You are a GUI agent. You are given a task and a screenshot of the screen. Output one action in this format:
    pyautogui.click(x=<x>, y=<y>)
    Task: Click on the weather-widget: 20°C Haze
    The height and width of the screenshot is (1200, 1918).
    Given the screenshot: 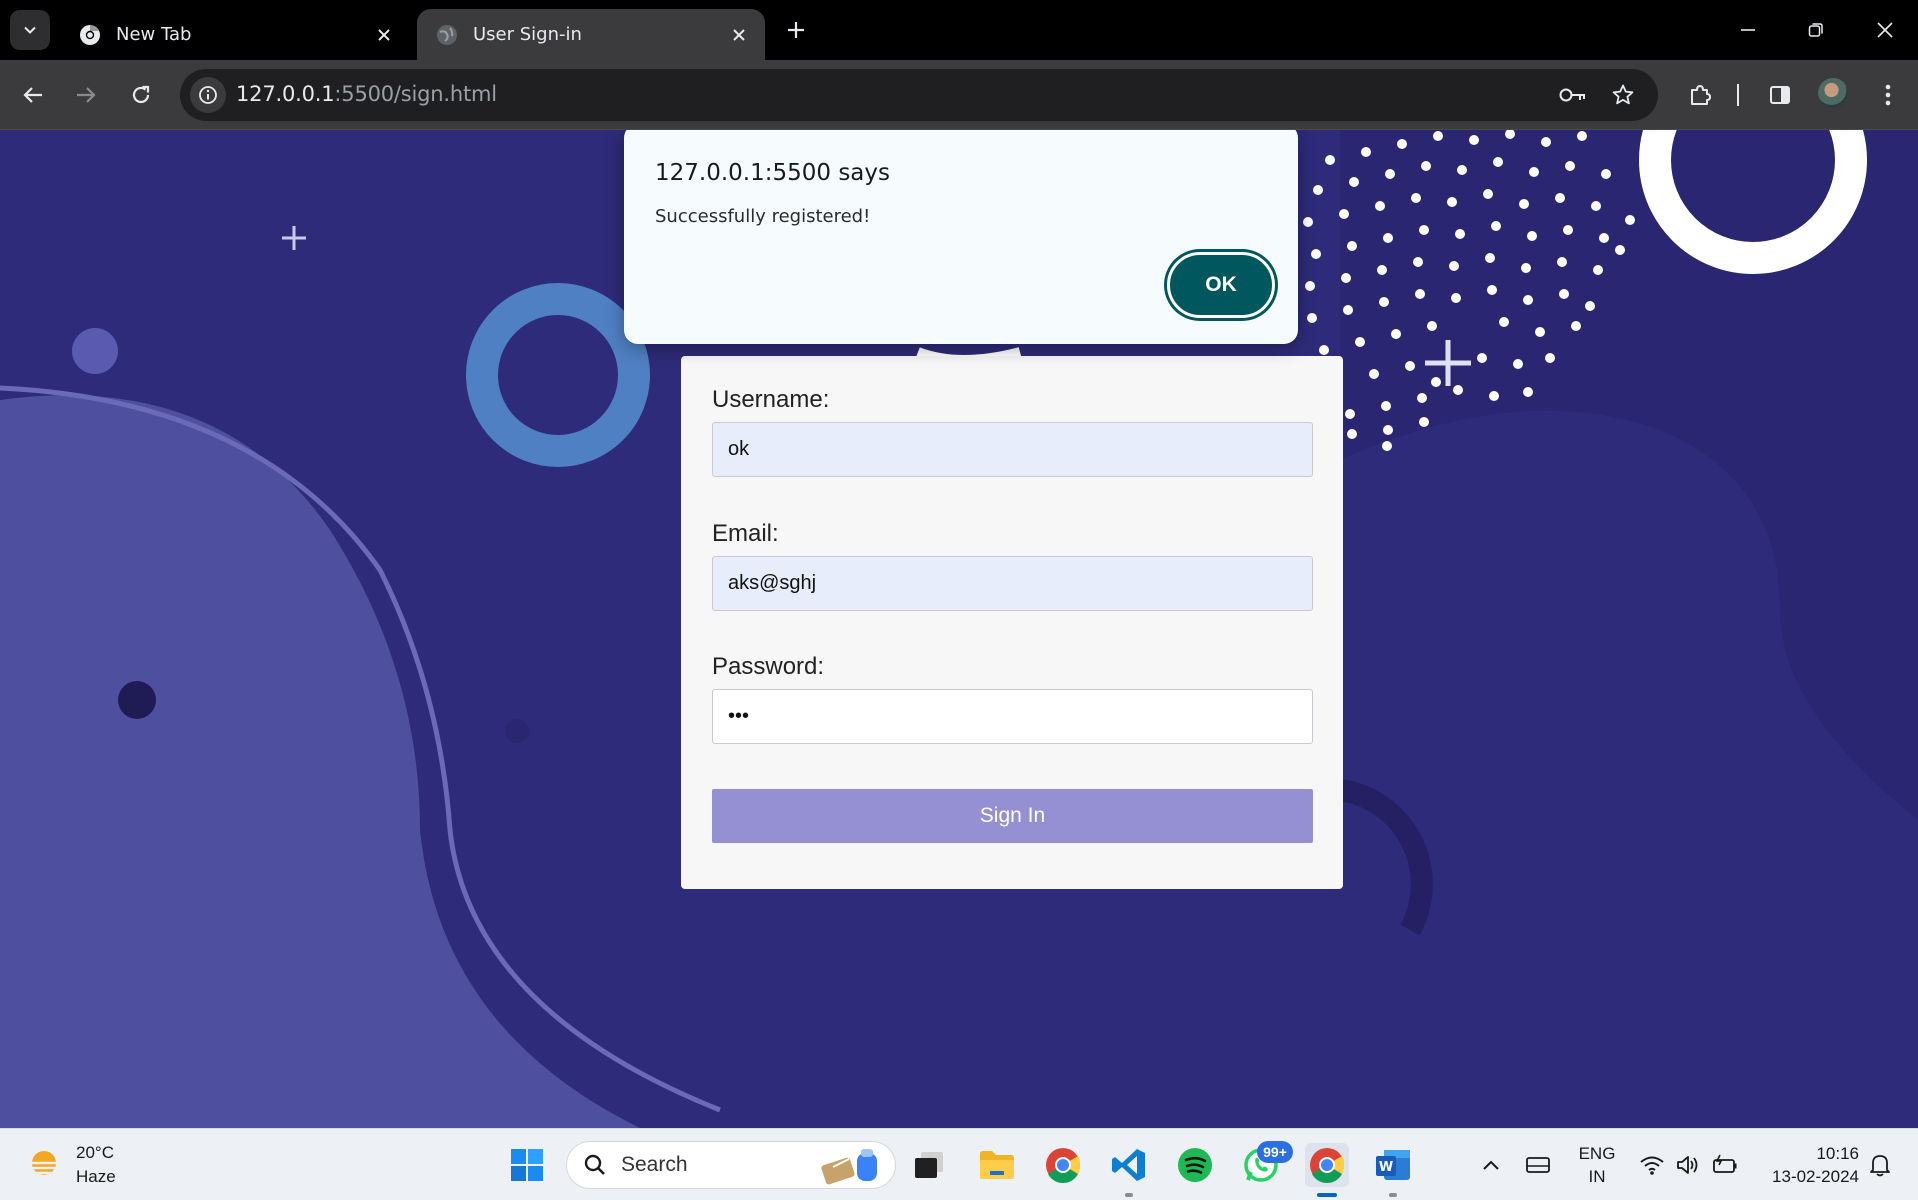 What is the action you would take?
    pyautogui.click(x=71, y=1165)
    